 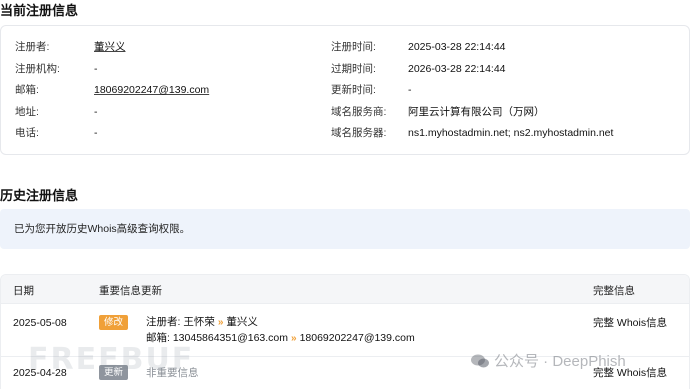 What do you see at coordinates (110, 47) in the screenshot?
I see `registrant-value: 董兴义` at bounding box center [110, 47].